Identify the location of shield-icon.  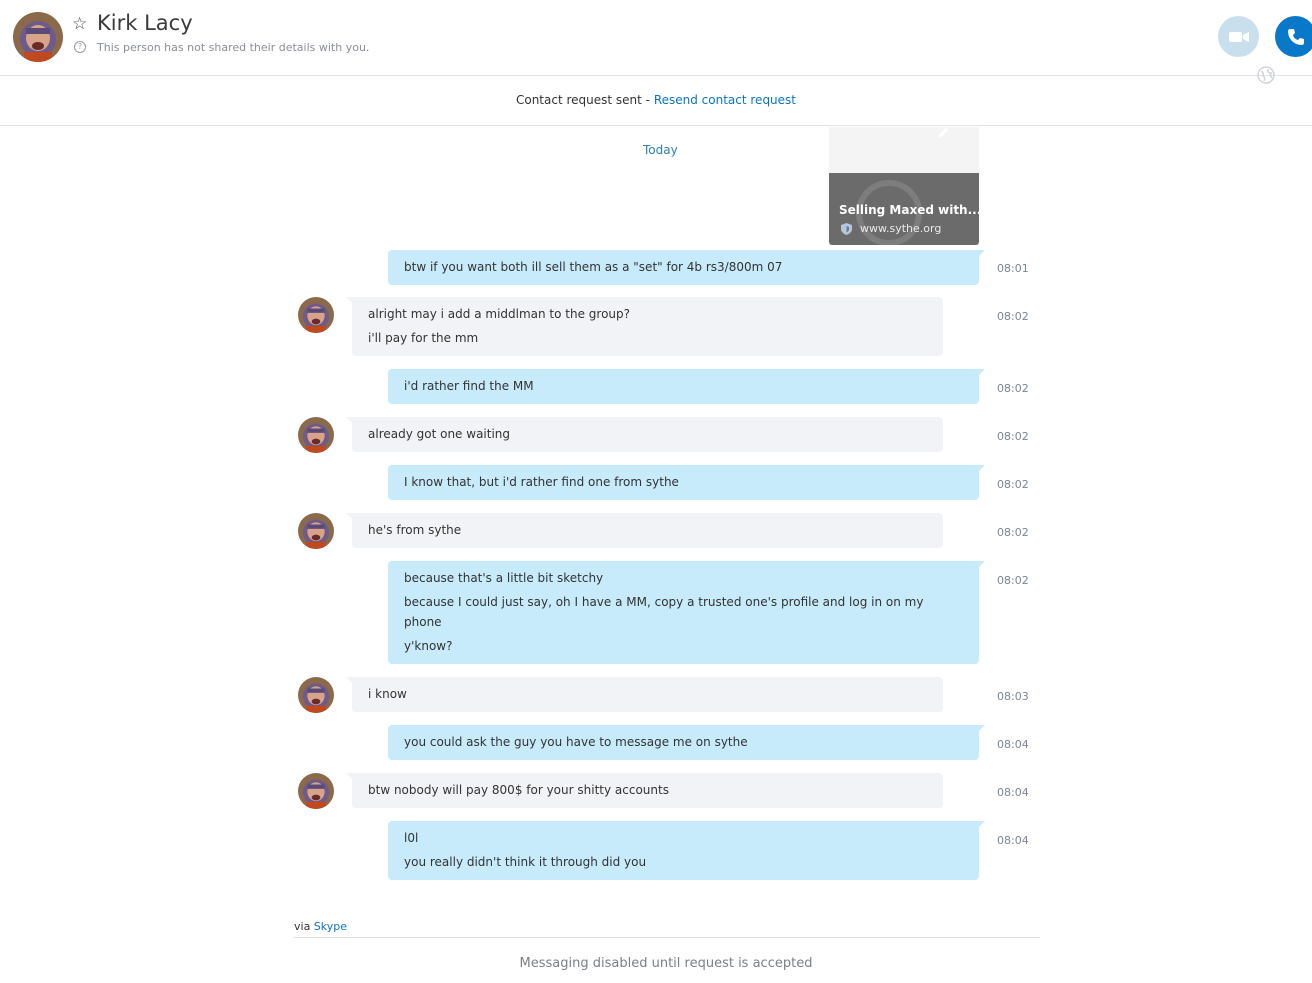
(846, 229).